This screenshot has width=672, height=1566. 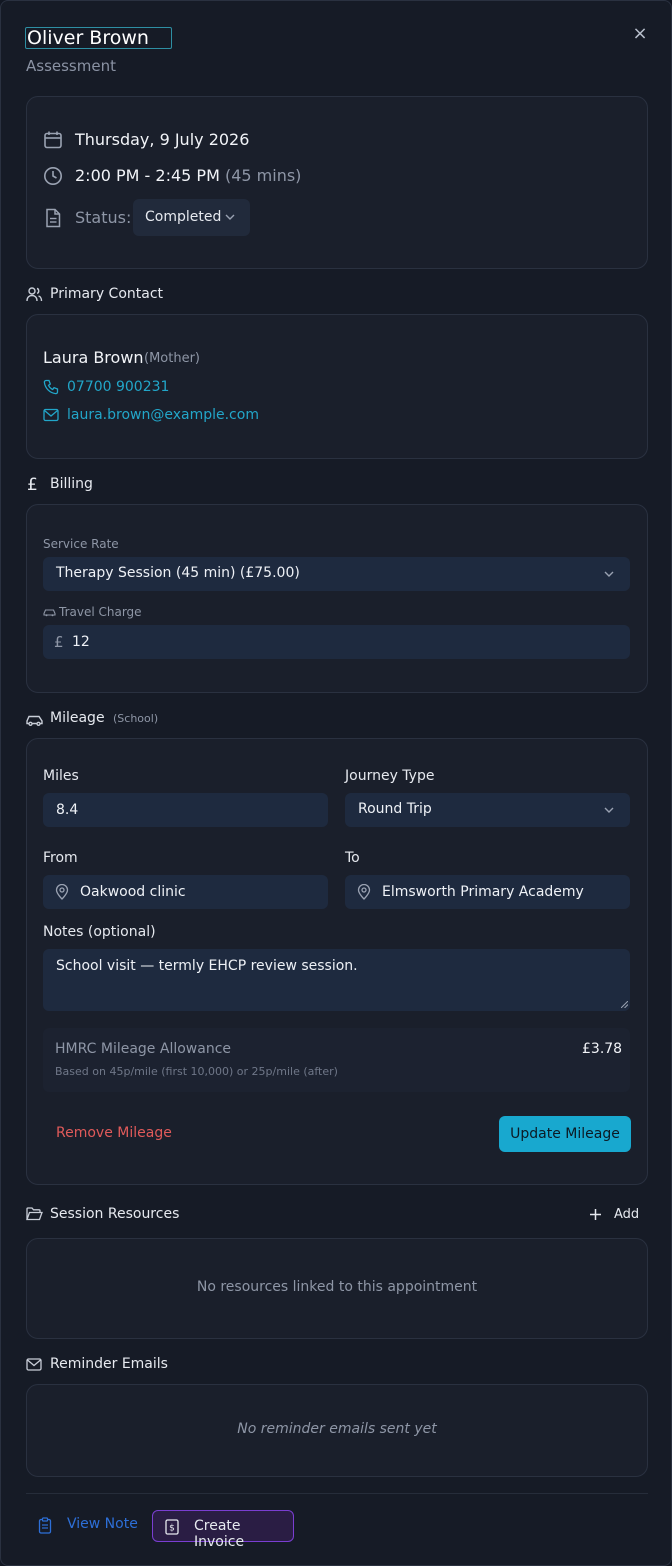 I want to click on service-rate-value: Therapy Session (45 min) (£75.00), so click(x=178, y=573).